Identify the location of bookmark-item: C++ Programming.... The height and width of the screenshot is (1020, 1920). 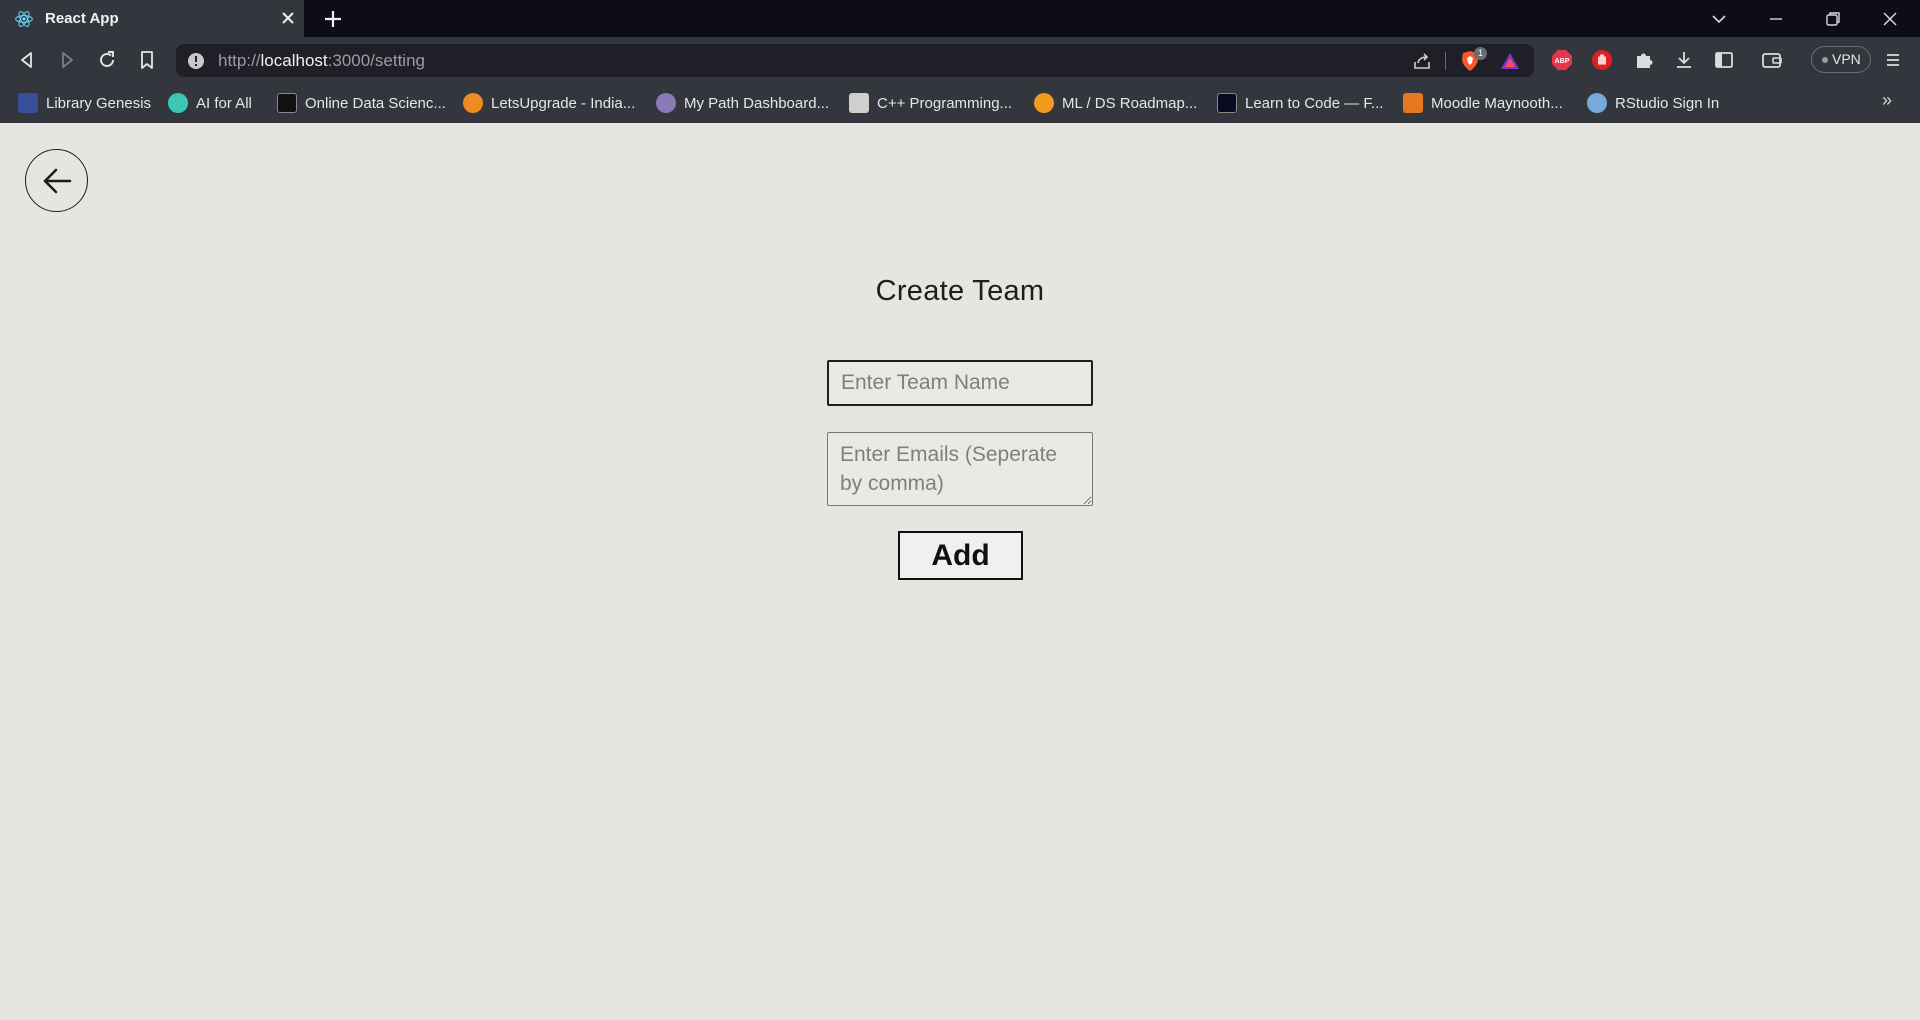
(930, 103).